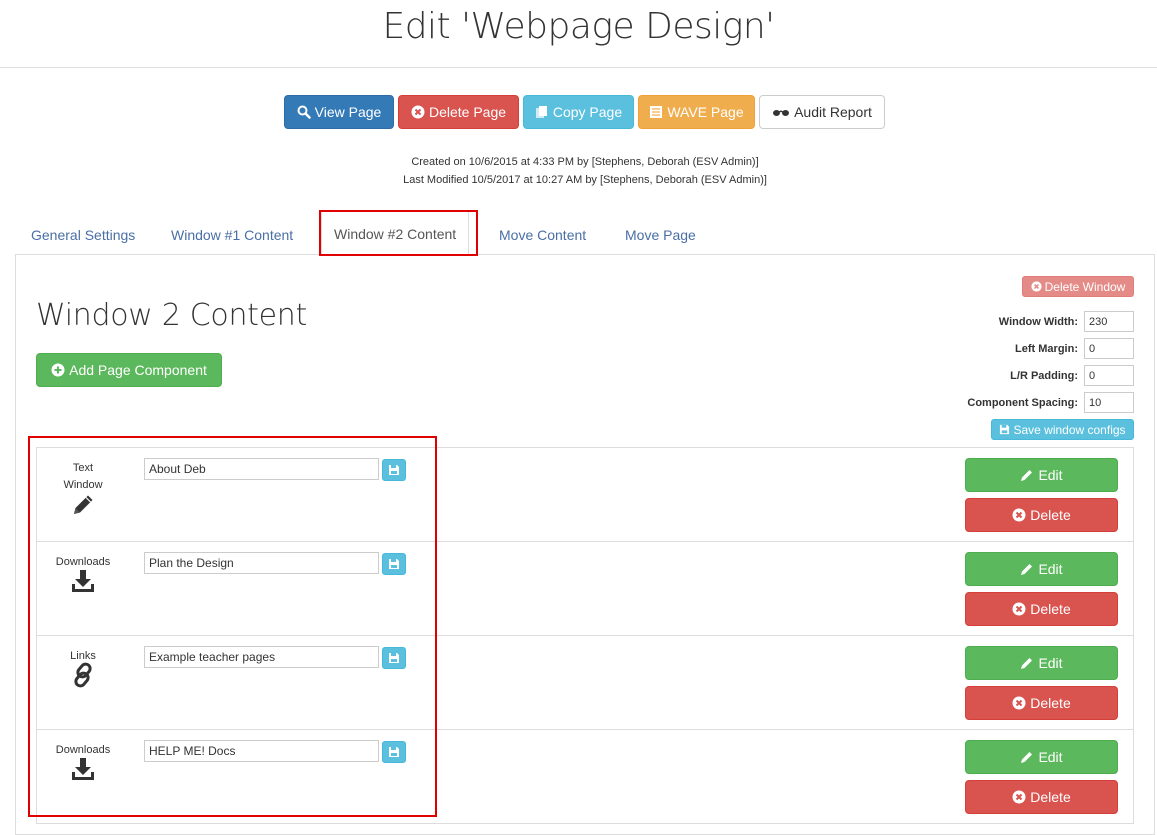  Describe the element at coordinates (83, 476) in the screenshot. I see `component-type-label: Text Window` at that location.